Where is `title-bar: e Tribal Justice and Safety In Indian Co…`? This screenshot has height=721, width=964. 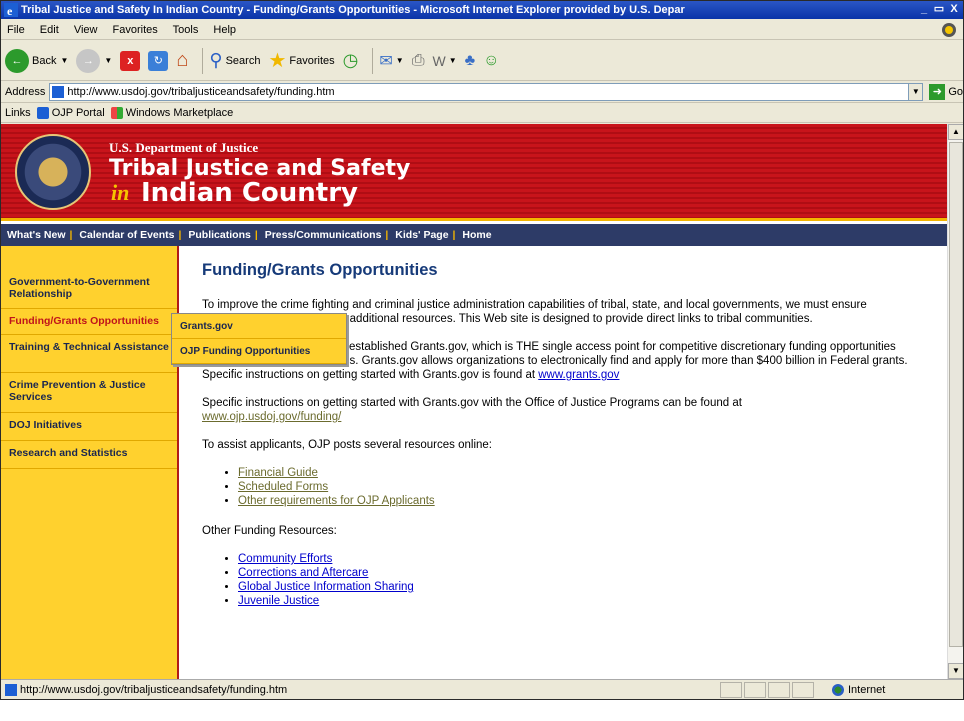
title-bar: e Tribal Justice and Safety In Indian Co… is located at coordinates (482, 10).